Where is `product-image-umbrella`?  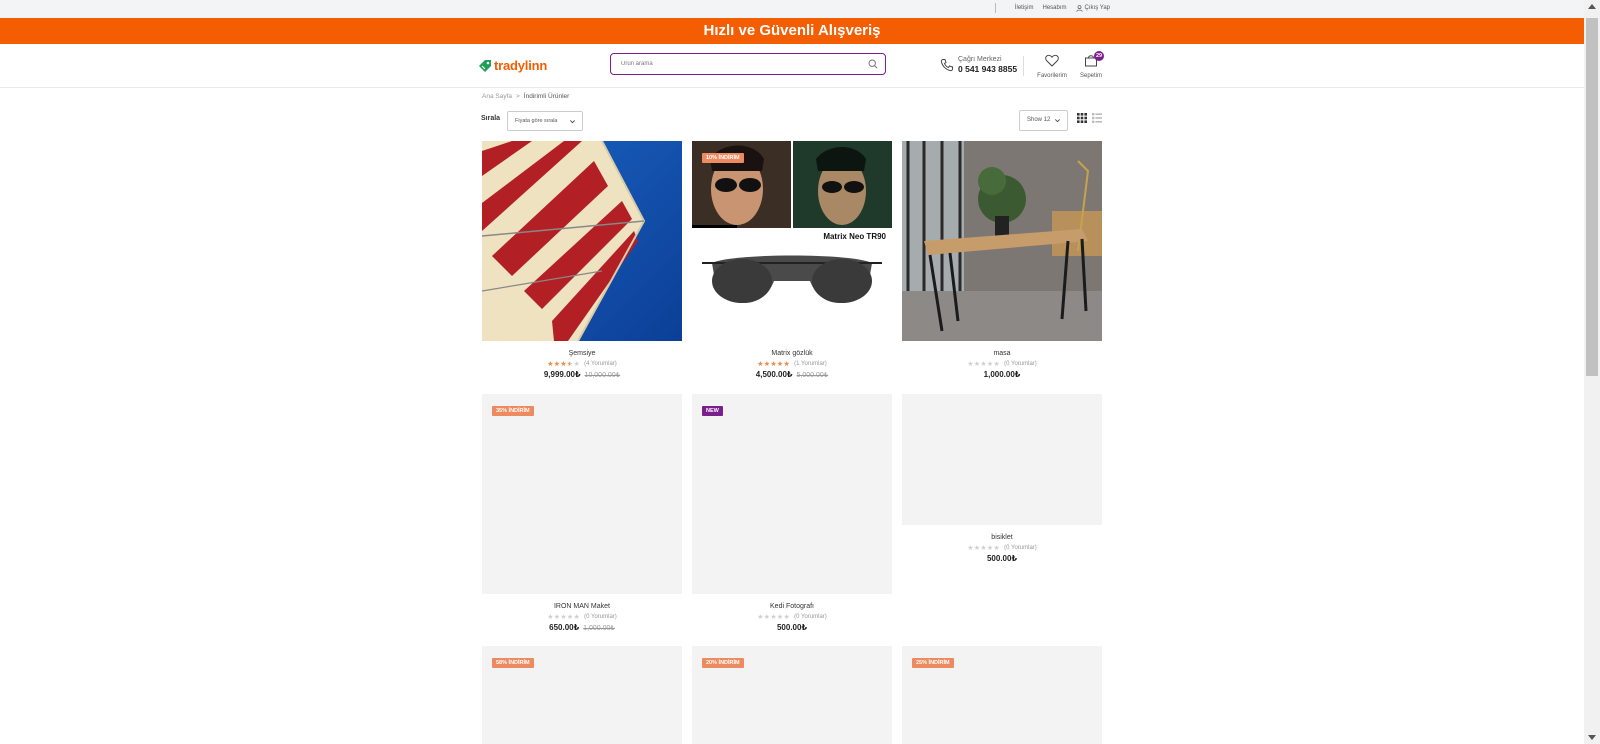 product-image-umbrella is located at coordinates (582, 241).